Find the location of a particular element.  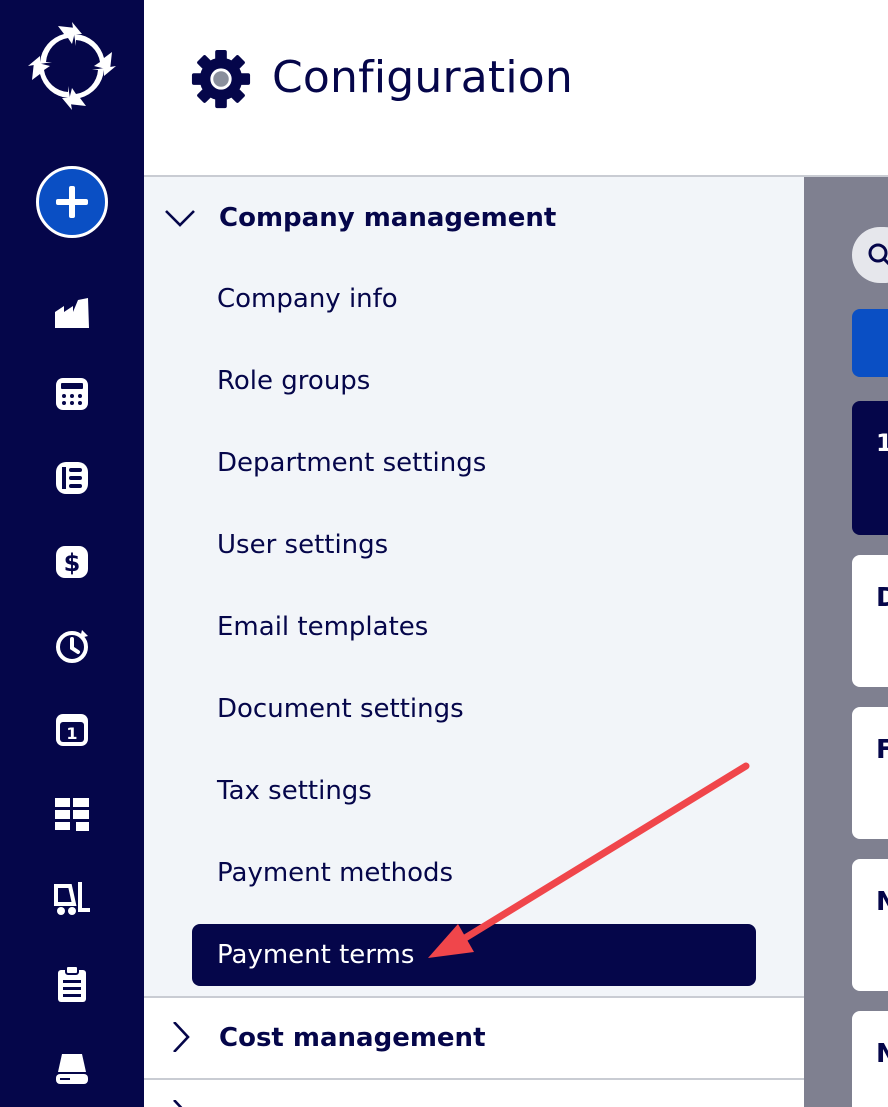

calculator-icon is located at coordinates (72, 394).